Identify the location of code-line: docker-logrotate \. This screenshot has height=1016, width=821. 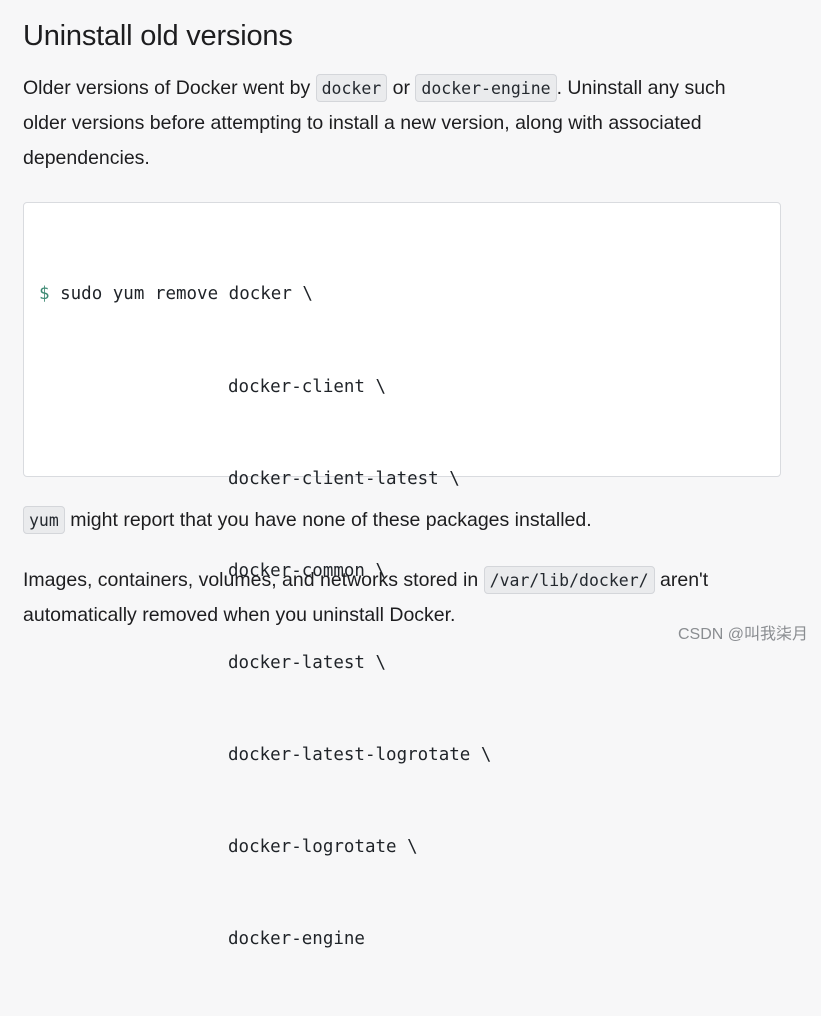
(265, 847).